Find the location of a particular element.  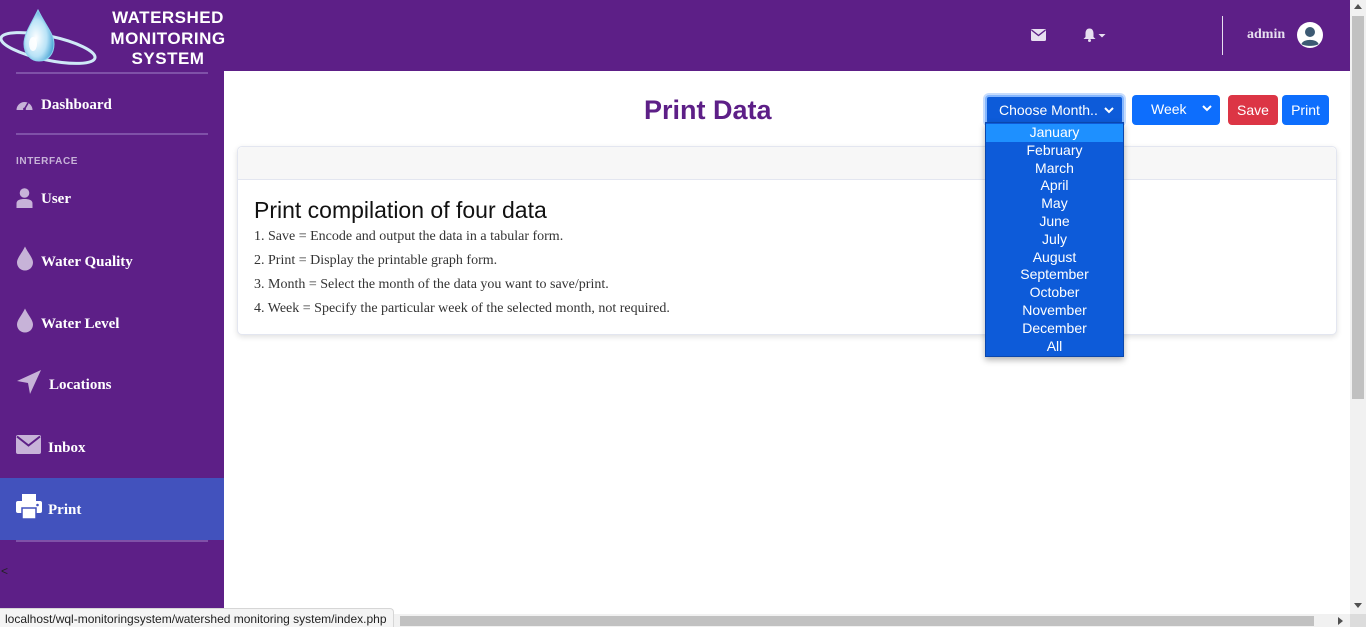

month-option: September is located at coordinates (1054, 275).